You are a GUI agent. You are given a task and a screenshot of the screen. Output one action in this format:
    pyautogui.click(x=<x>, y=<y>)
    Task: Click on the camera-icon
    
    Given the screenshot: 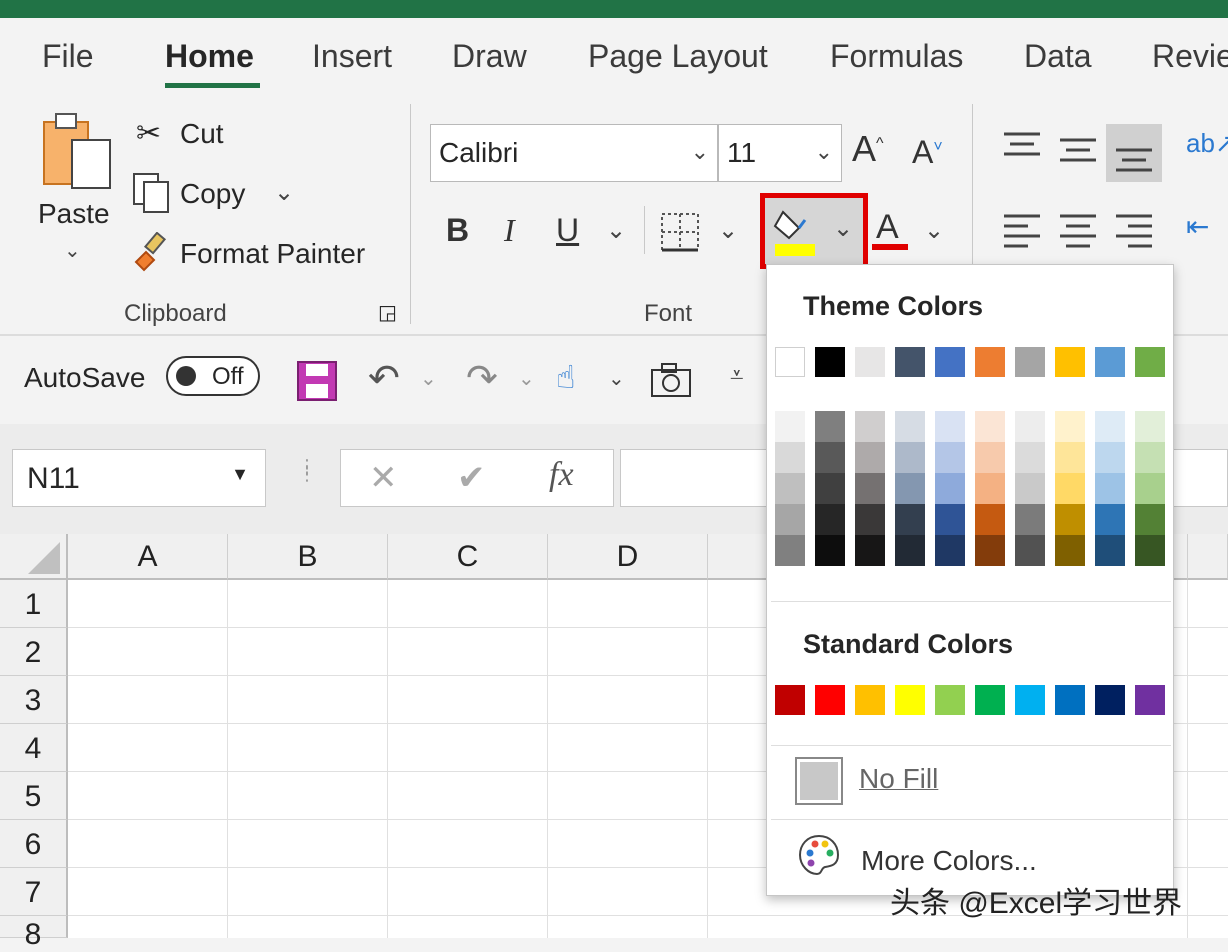 What is the action you would take?
    pyautogui.click(x=671, y=380)
    